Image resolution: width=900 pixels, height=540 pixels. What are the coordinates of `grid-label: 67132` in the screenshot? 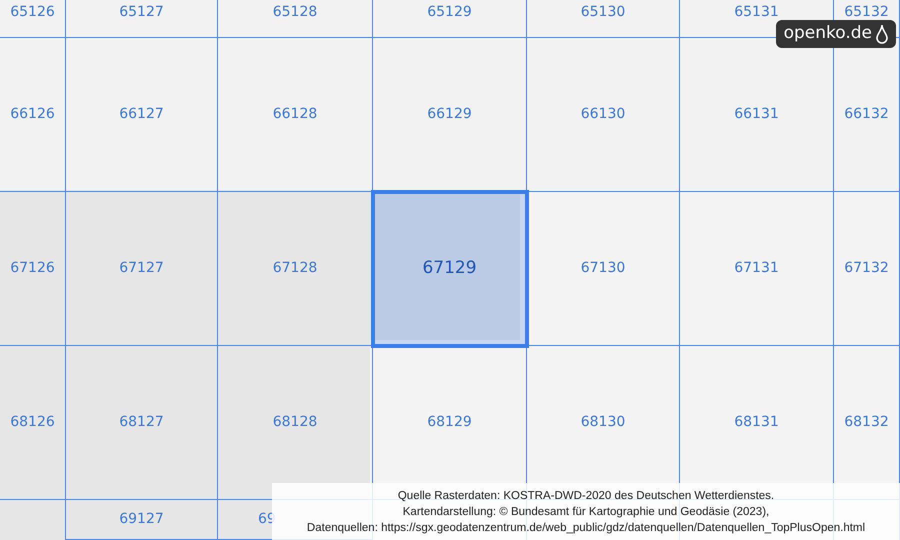 It's located at (866, 268).